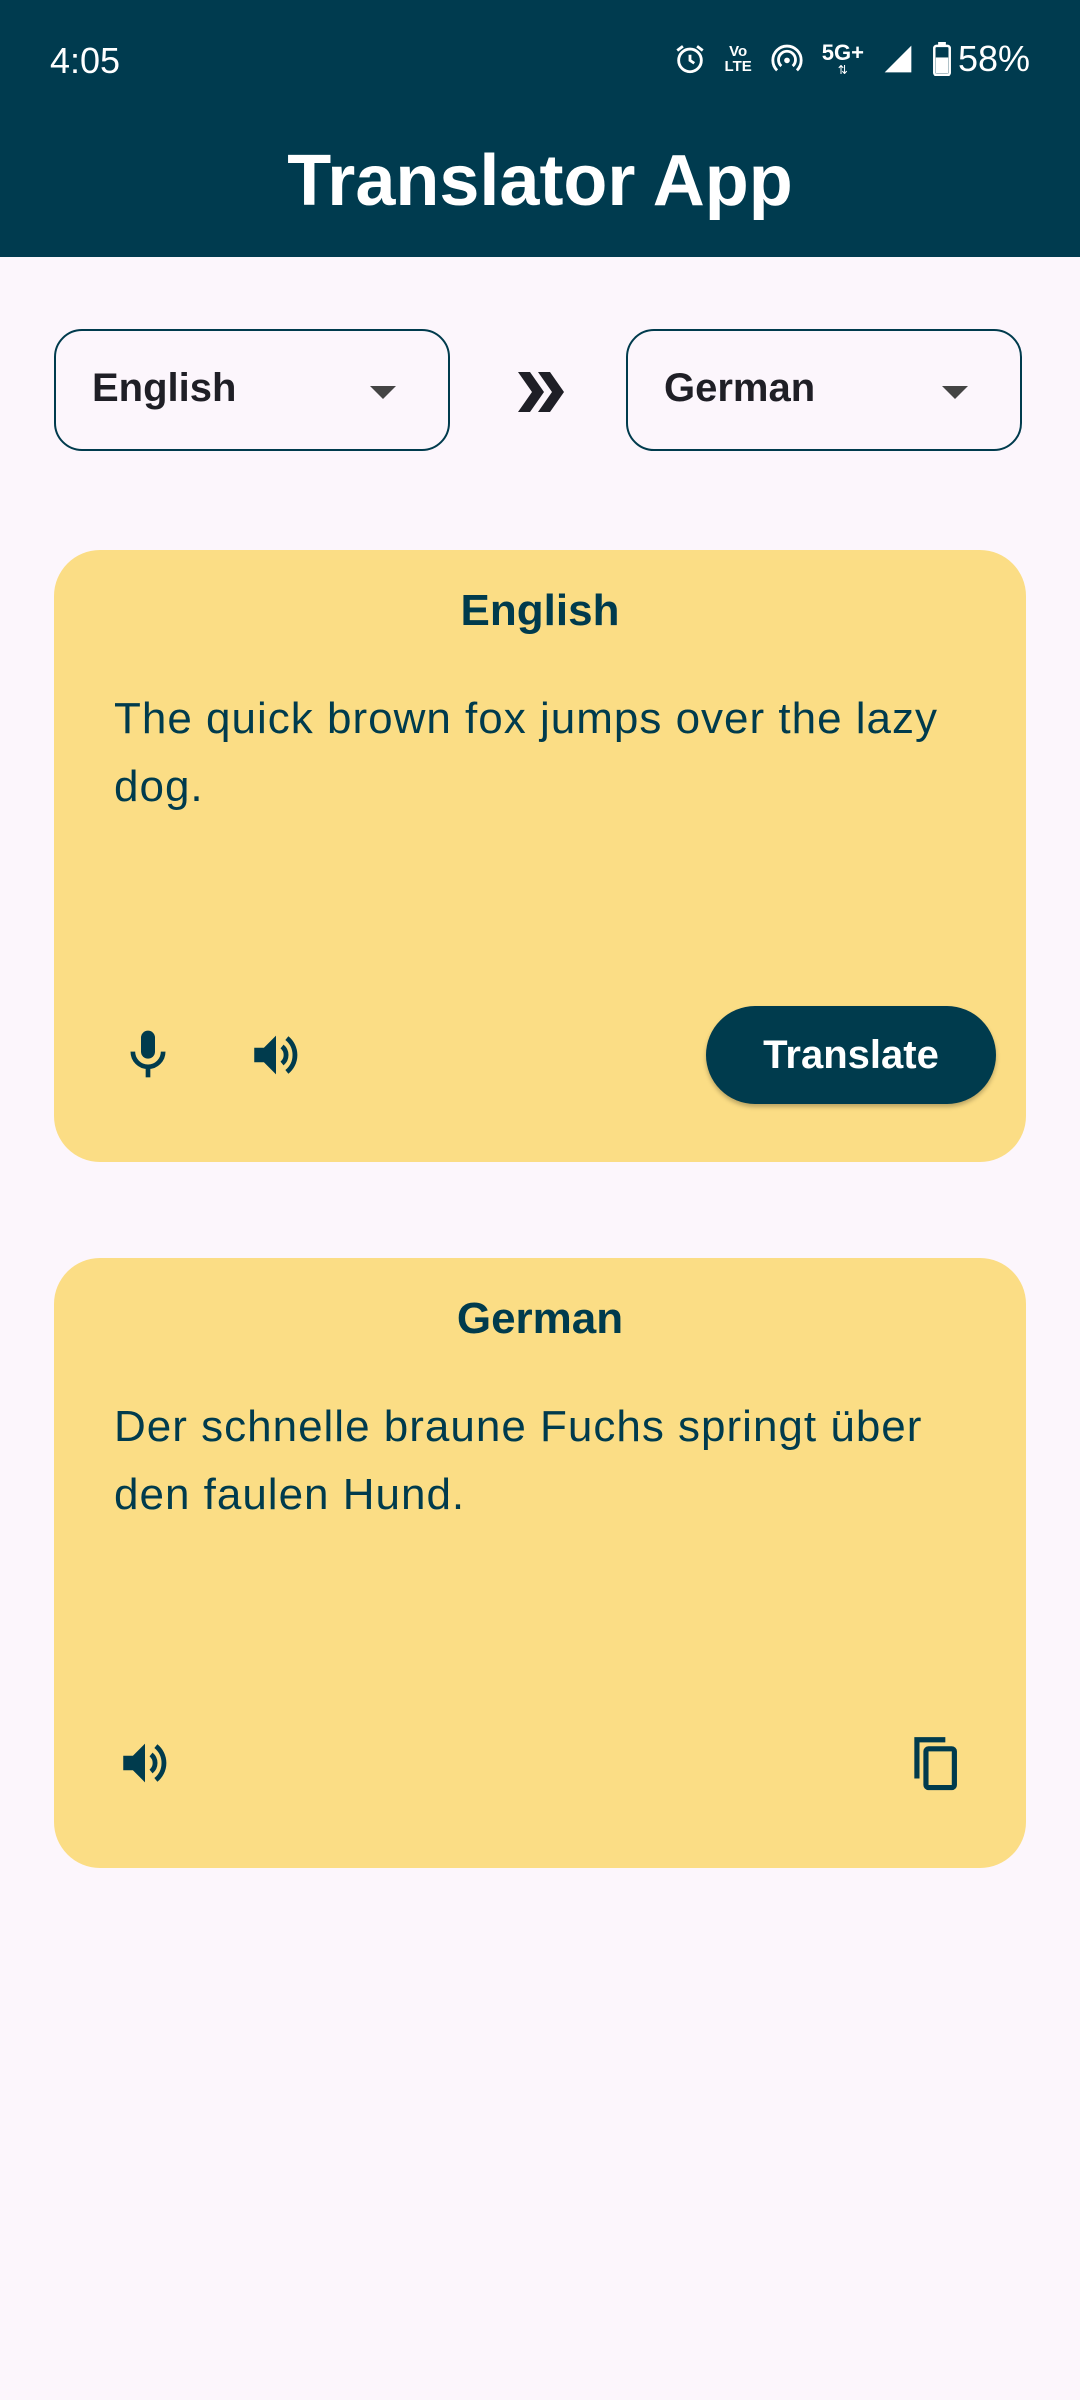 Image resolution: width=1080 pixels, height=2400 pixels. I want to click on hotspot-icon, so click(787, 58).